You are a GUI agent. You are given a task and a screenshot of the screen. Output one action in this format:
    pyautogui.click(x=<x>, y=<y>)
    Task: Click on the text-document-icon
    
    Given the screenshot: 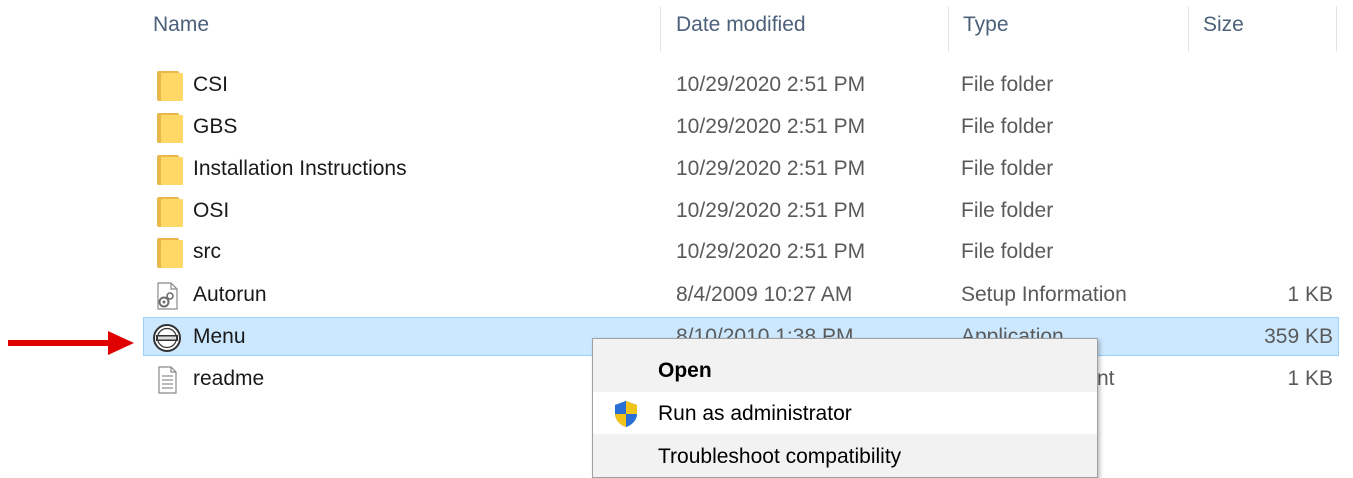 What is the action you would take?
    pyautogui.click(x=167, y=380)
    